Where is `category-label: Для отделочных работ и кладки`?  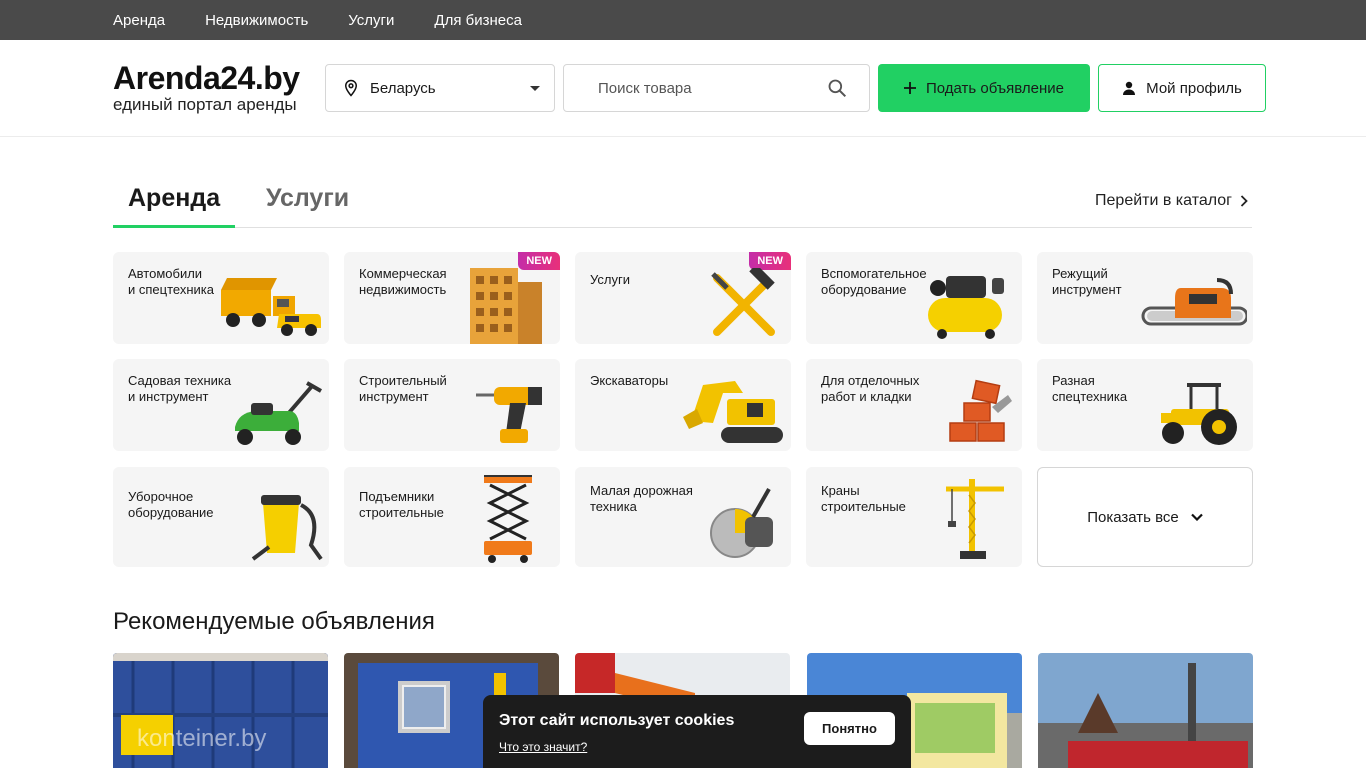 category-label: Для отделочных работ и кладки is located at coordinates (870, 388).